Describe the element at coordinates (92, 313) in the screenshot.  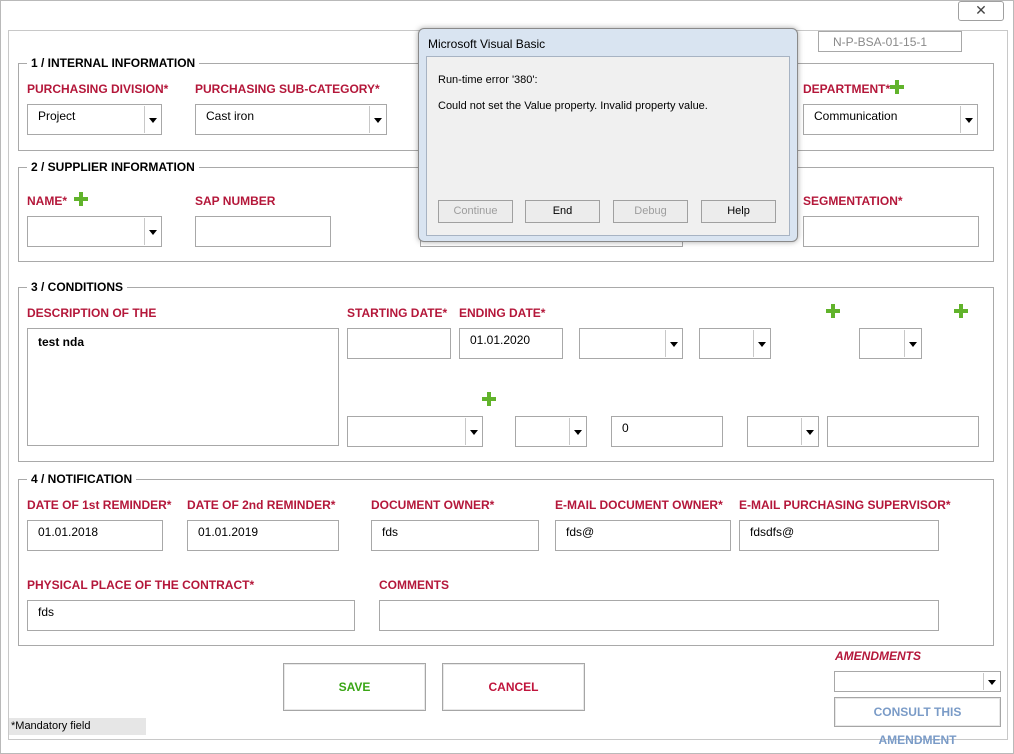
I see `description-label: DESCRIPTION OF THE` at that location.